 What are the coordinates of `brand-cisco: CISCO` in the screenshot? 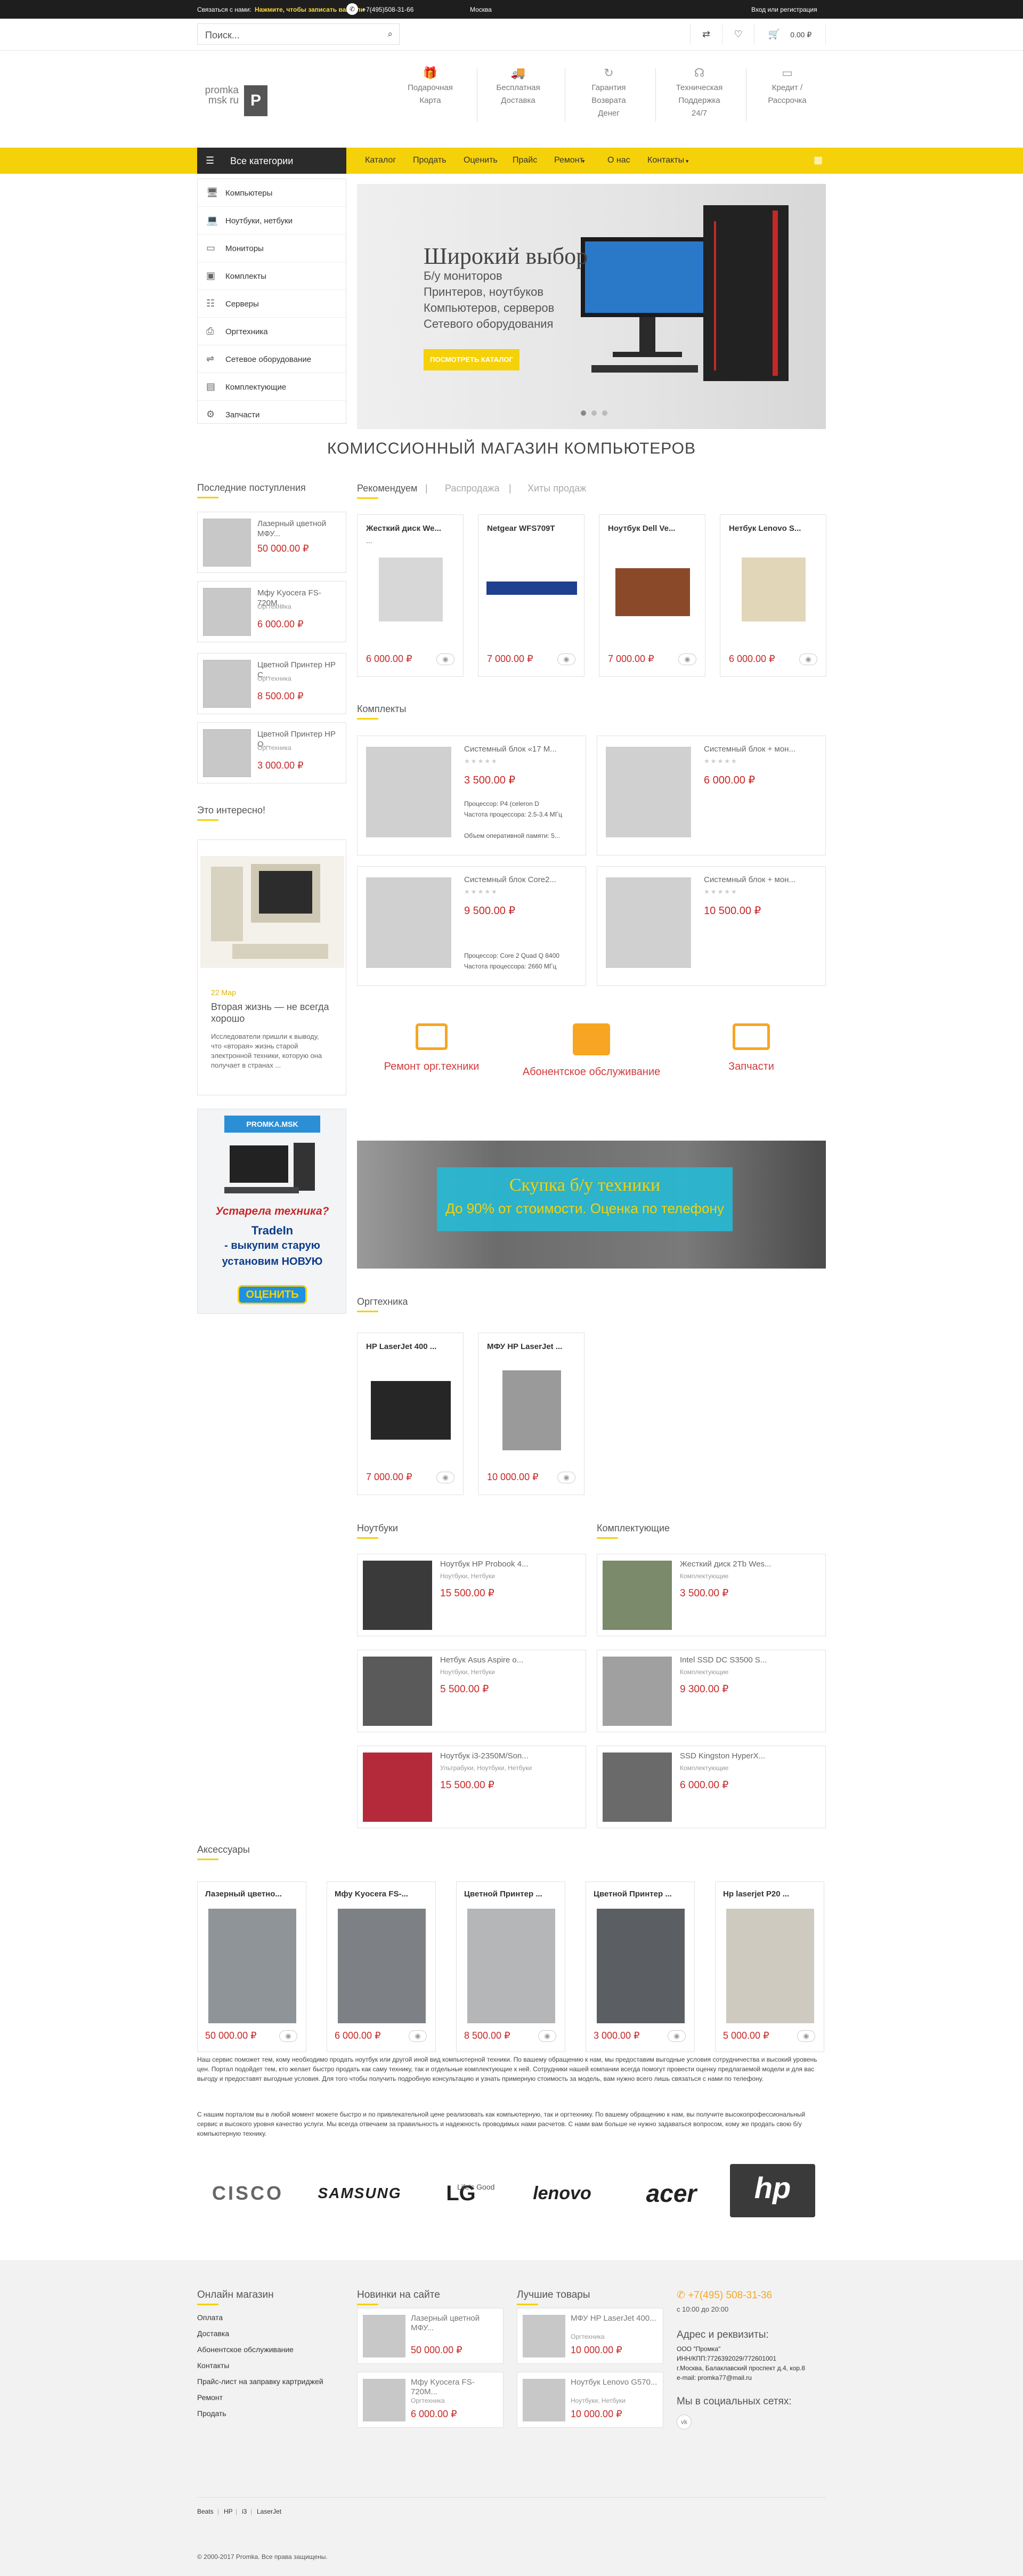 It's located at (248, 2193).